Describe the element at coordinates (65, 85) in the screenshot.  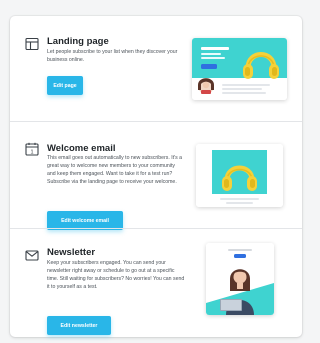
I see `edit-page-button: Edit page` at that location.